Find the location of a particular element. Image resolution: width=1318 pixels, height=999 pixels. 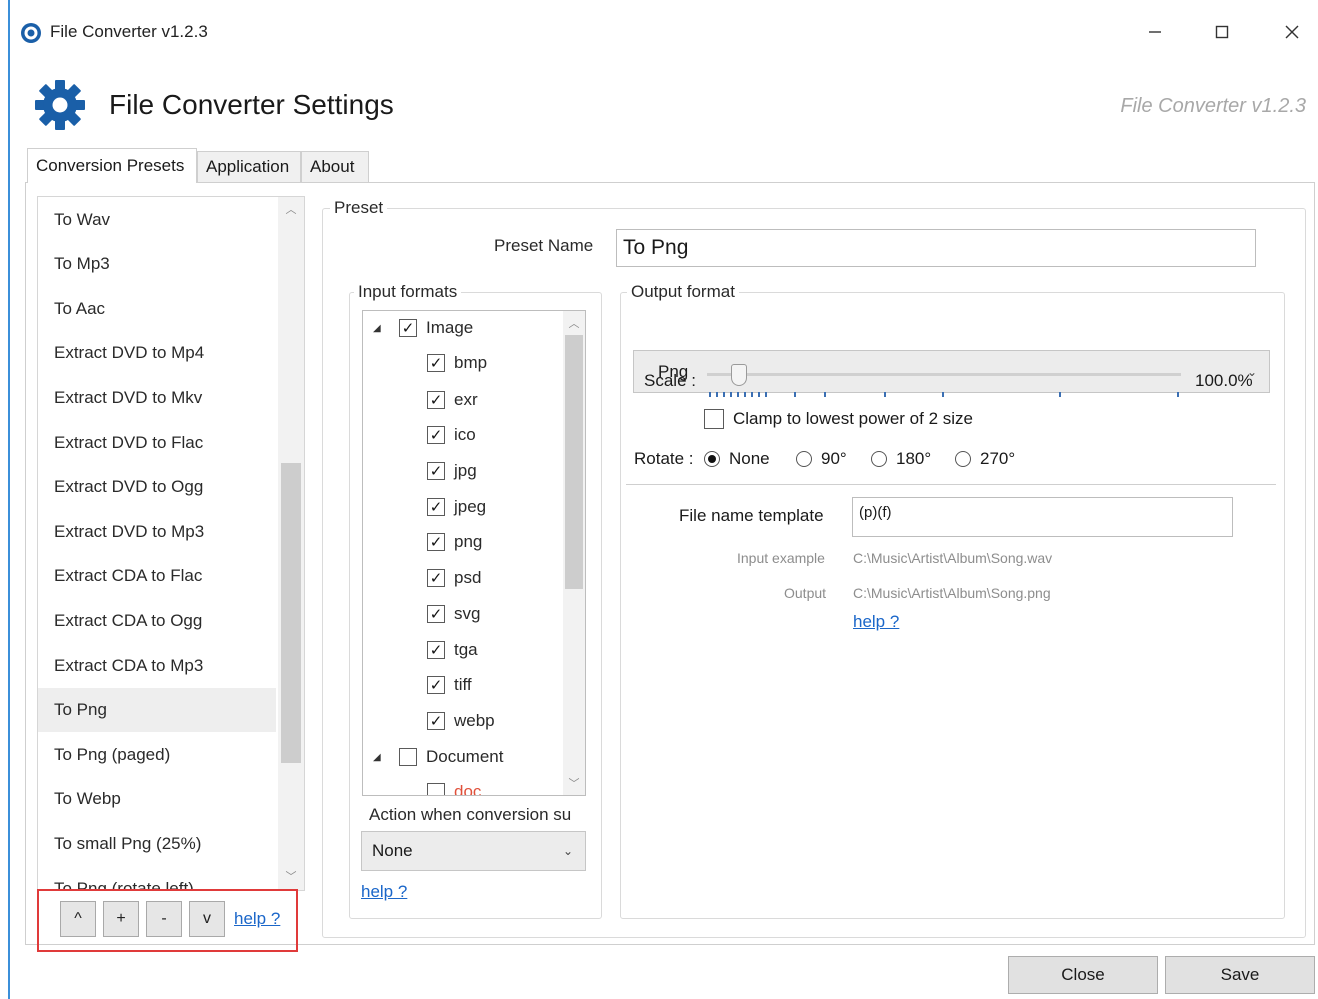

tree-item: ✓ jpg is located at coordinates (452, 471).